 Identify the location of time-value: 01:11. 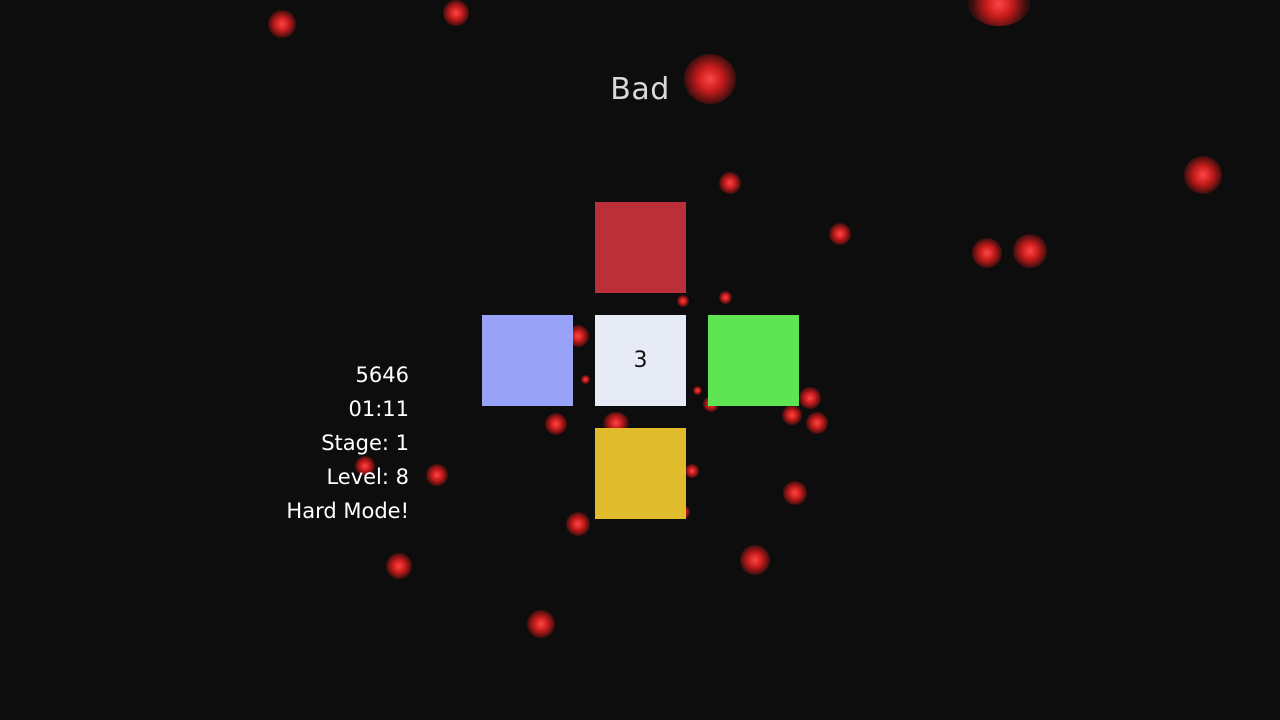
(378, 409).